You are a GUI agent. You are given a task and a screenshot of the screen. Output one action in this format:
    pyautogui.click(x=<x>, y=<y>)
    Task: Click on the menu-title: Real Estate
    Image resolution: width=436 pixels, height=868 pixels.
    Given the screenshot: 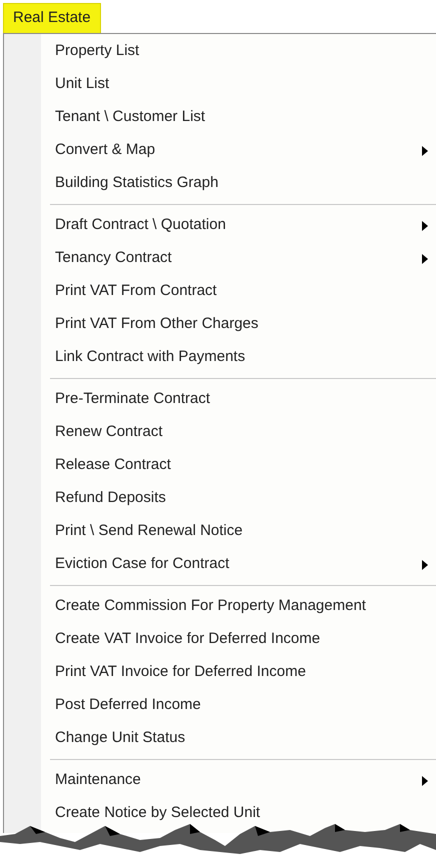 What is the action you would take?
    pyautogui.click(x=52, y=18)
    